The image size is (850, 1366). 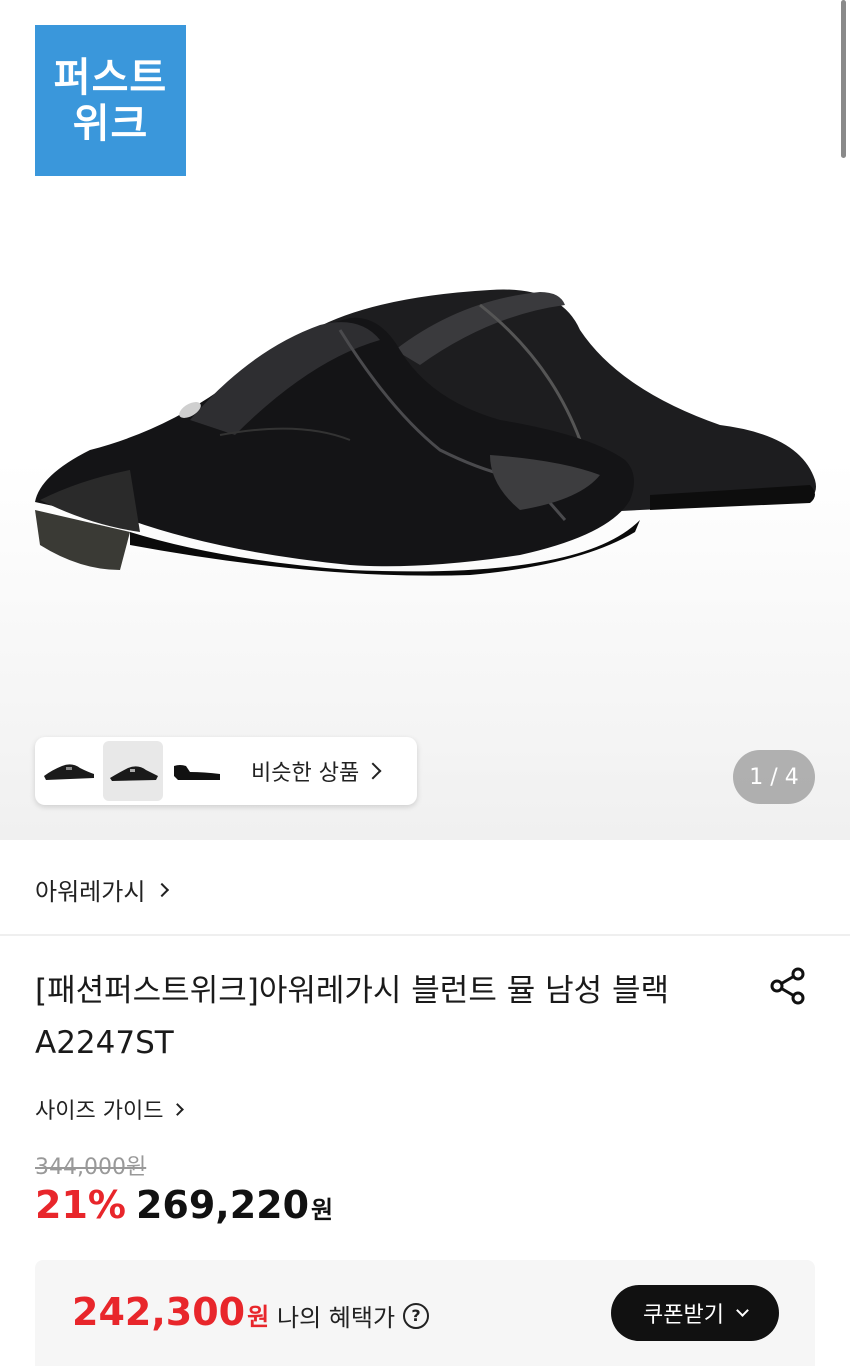 What do you see at coordinates (683, 1315) in the screenshot?
I see `coupon-button-label: 쿠폰받기` at bounding box center [683, 1315].